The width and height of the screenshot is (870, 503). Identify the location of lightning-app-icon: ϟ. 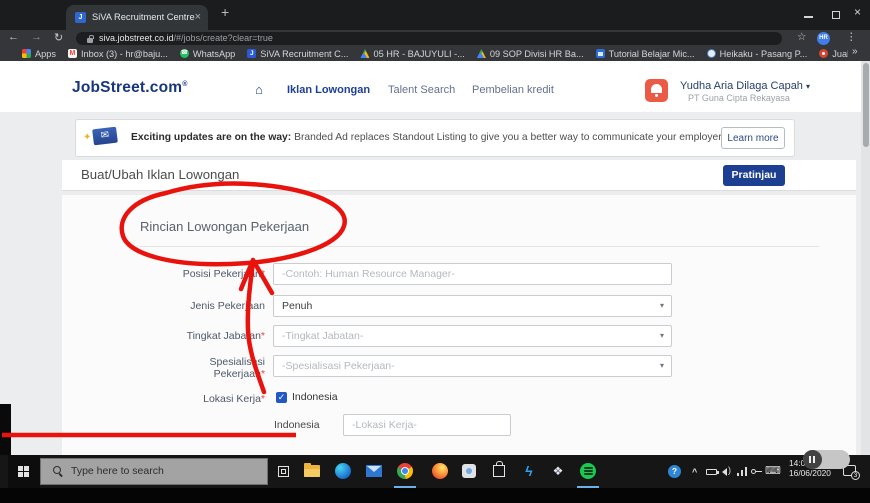
(529, 471).